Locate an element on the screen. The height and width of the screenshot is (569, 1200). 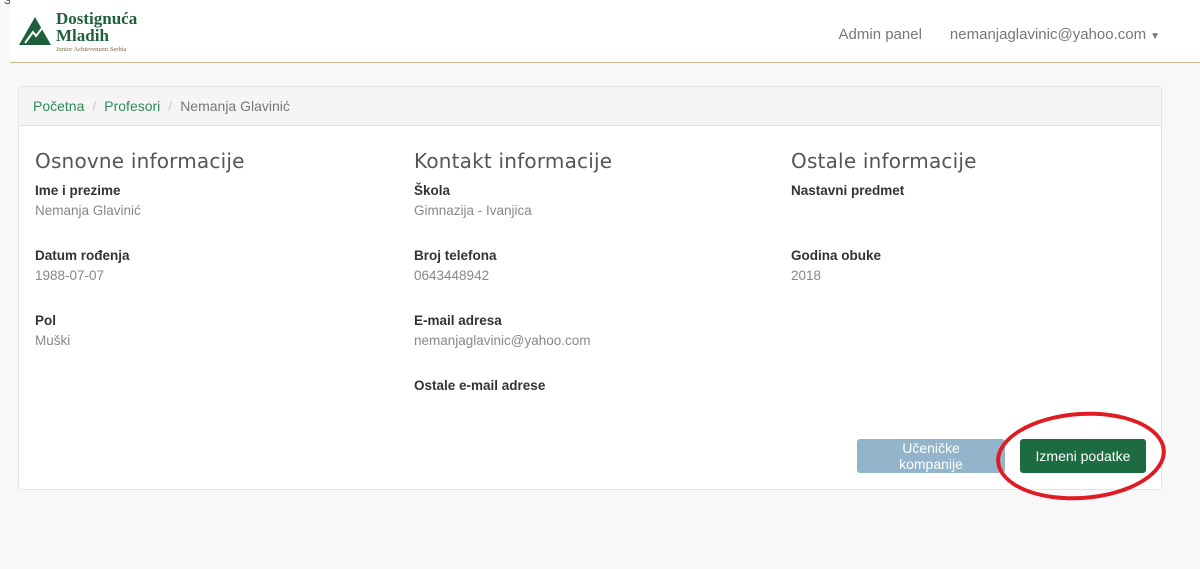
school-value: Gimnazija - Ivanjica is located at coordinates (473, 210).